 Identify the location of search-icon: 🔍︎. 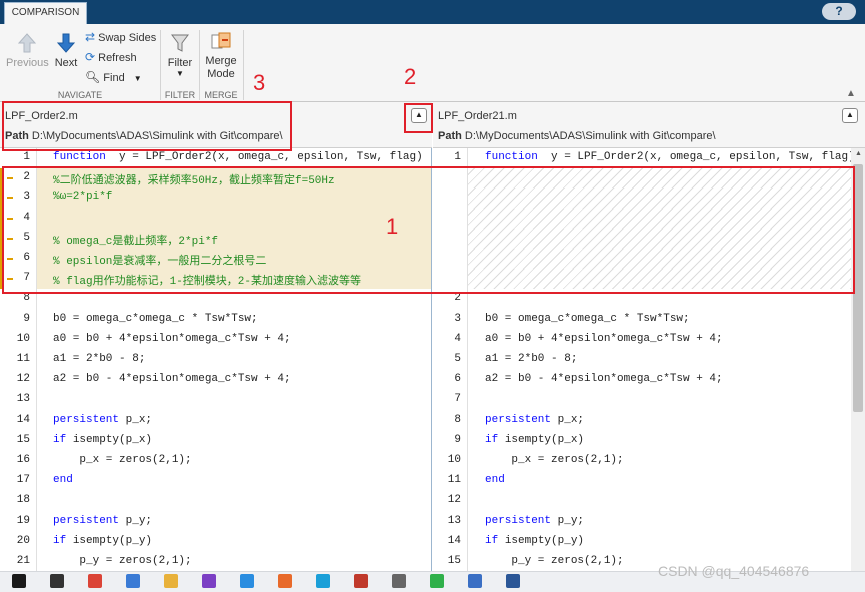
(93, 77).